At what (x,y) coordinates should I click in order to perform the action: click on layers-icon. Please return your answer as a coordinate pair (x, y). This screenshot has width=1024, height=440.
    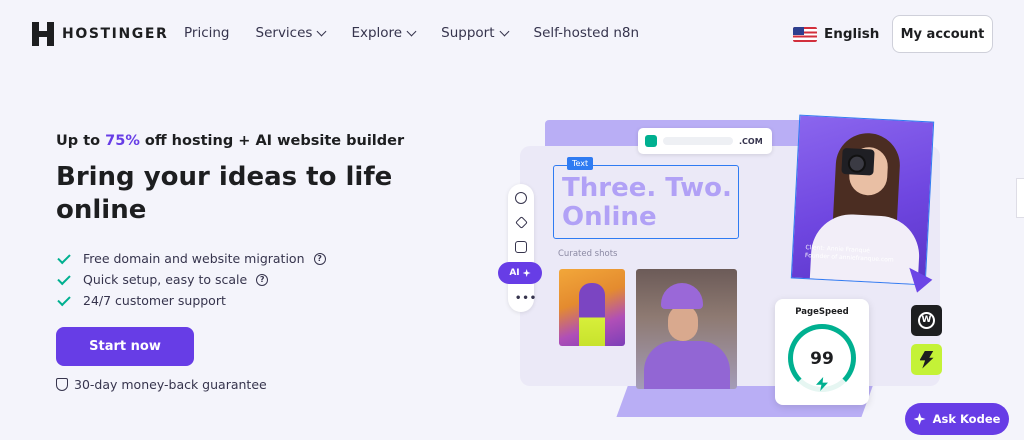
    Looking at the image, I should click on (521, 222).